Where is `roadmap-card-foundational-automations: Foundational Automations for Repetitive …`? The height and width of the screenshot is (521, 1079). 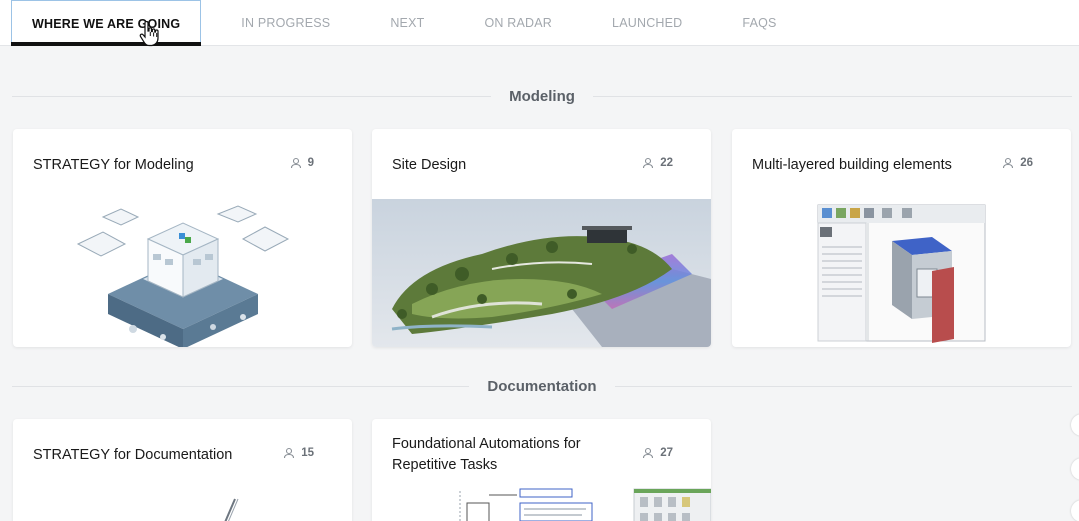 roadmap-card-foundational-automations: Foundational Automations for Repetitive … is located at coordinates (541, 470).